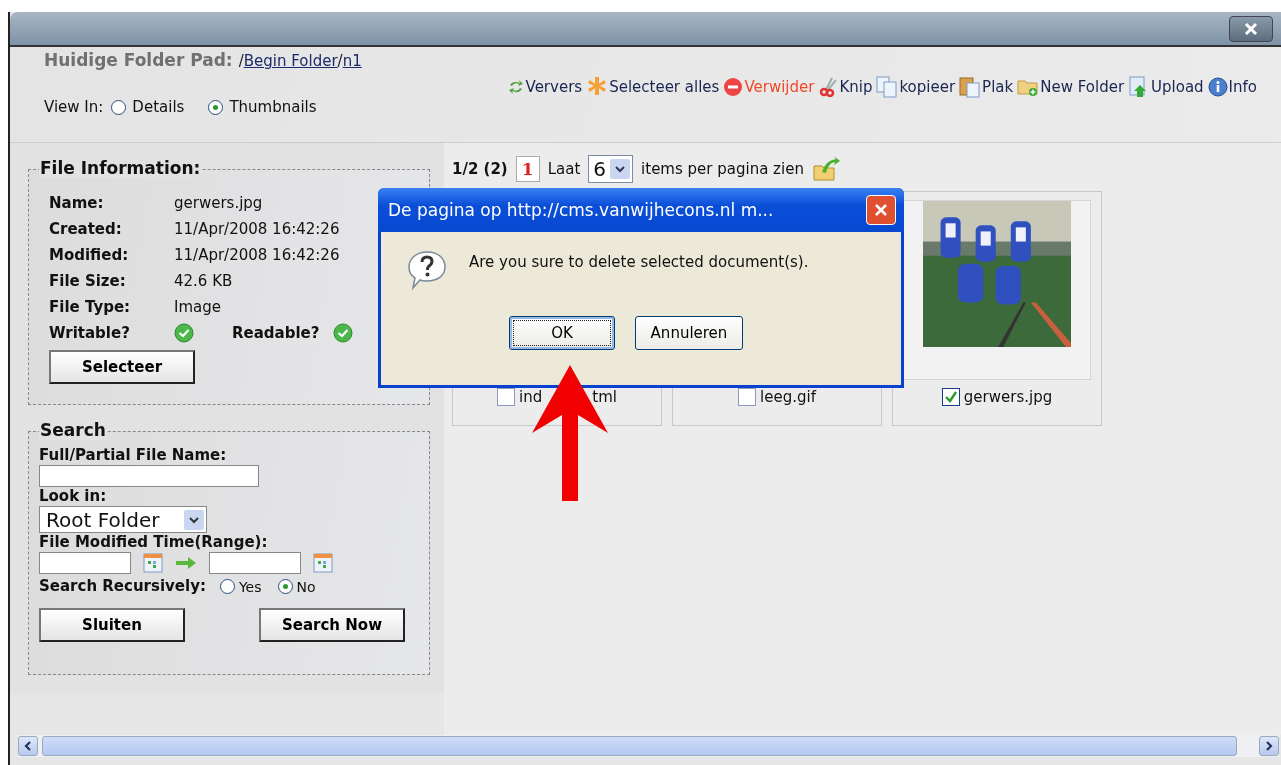  Describe the element at coordinates (828, 87) in the screenshot. I see `scissors-icon` at that location.